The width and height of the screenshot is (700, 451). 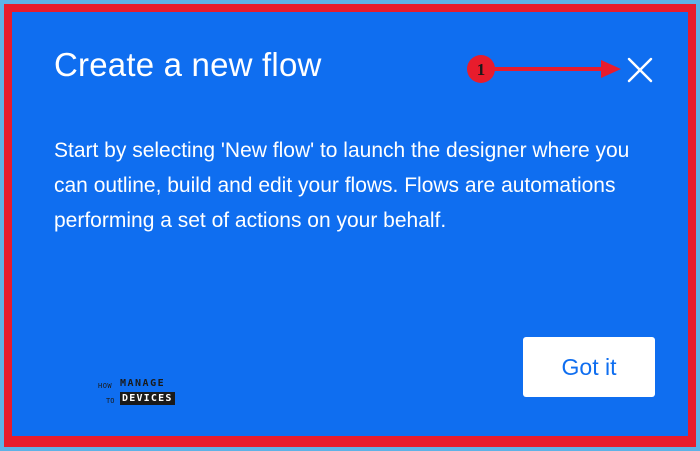 I want to click on logo-how-text: HOW, so click(x=105, y=386).